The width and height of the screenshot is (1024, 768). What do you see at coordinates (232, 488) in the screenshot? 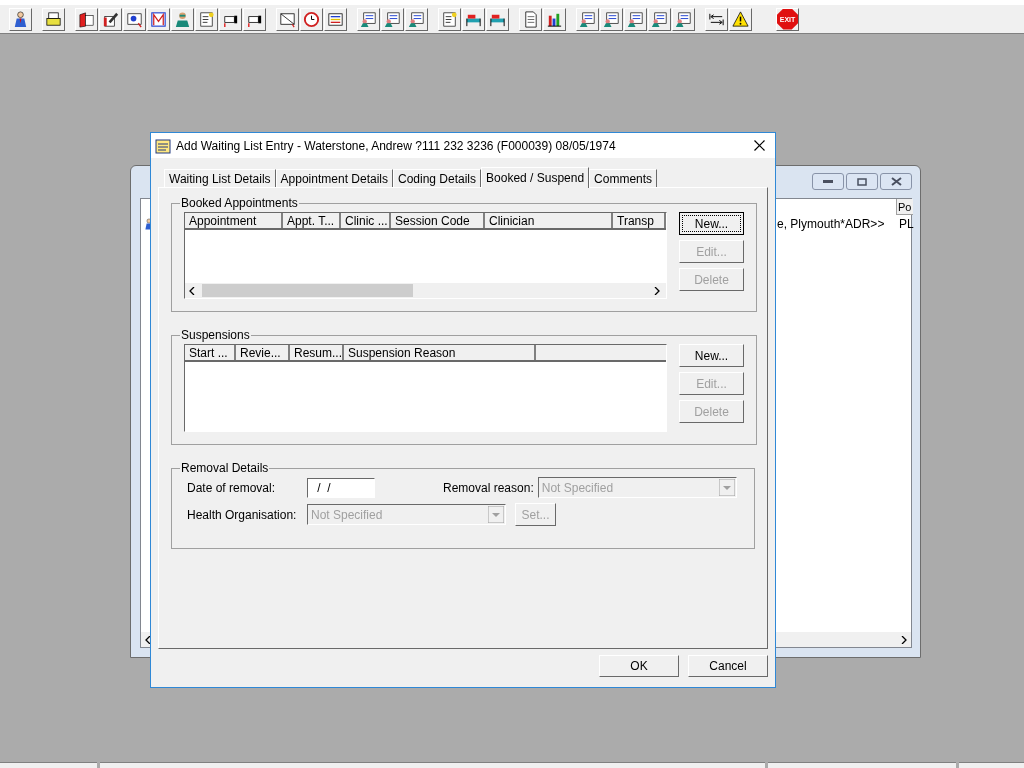
I see `field-label: Date of removal:` at bounding box center [232, 488].